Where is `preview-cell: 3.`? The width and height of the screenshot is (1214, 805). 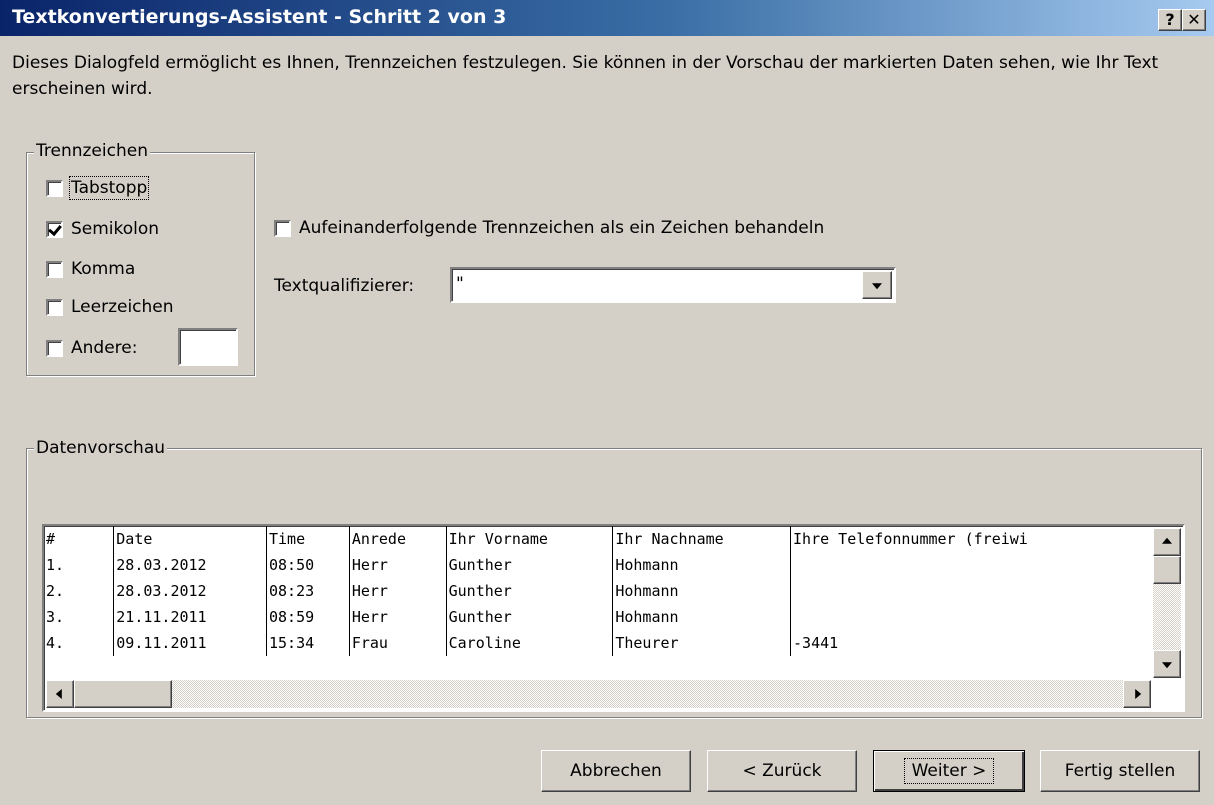 preview-cell: 3. is located at coordinates (55, 617).